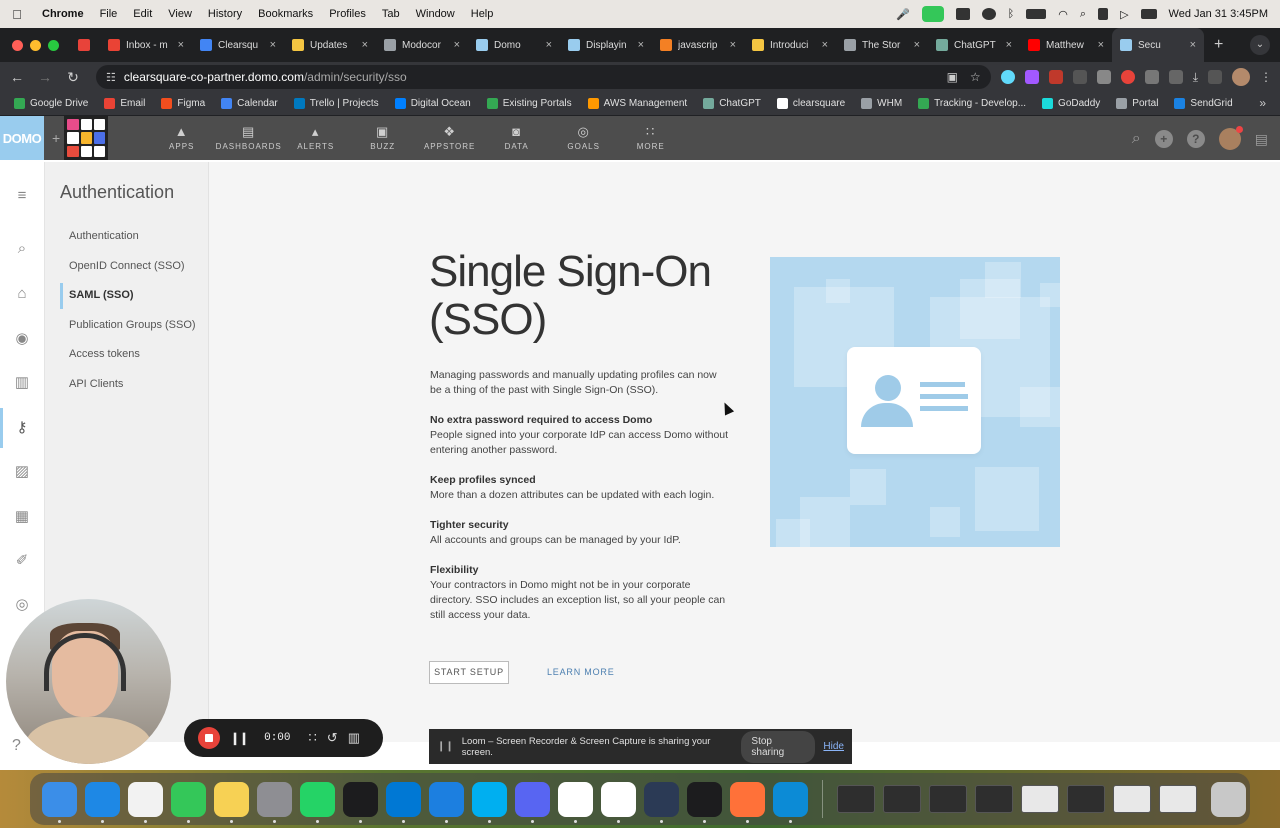 Image resolution: width=1280 pixels, height=828 pixels. What do you see at coordinates (180, 14) in the screenshot?
I see `menu-view: View` at bounding box center [180, 14].